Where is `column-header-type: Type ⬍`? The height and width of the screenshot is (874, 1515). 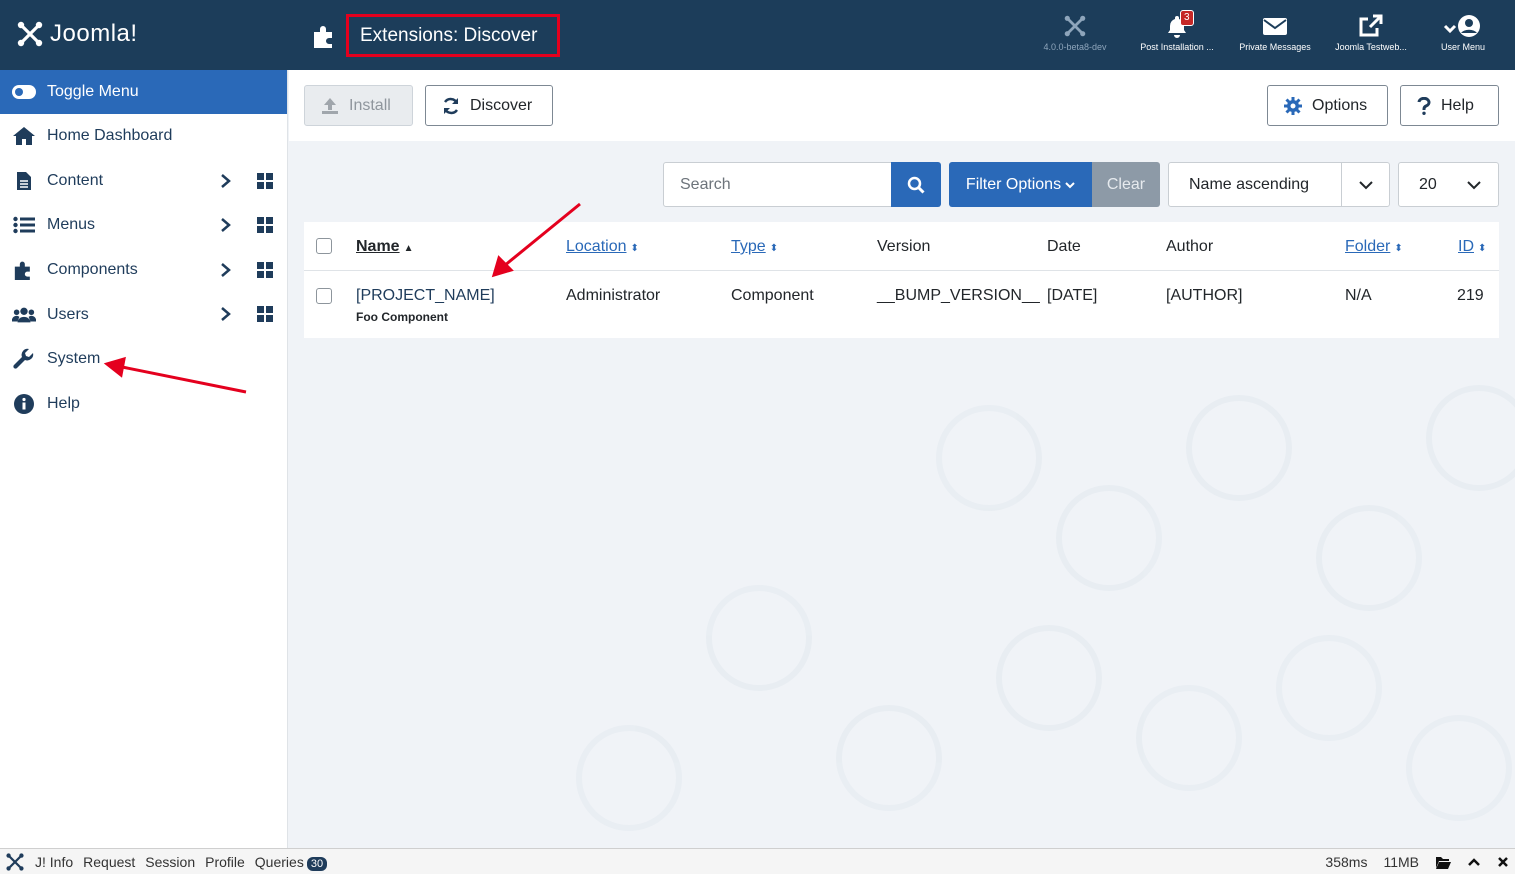
column-header-type: Type ⬍ is located at coordinates (754, 247).